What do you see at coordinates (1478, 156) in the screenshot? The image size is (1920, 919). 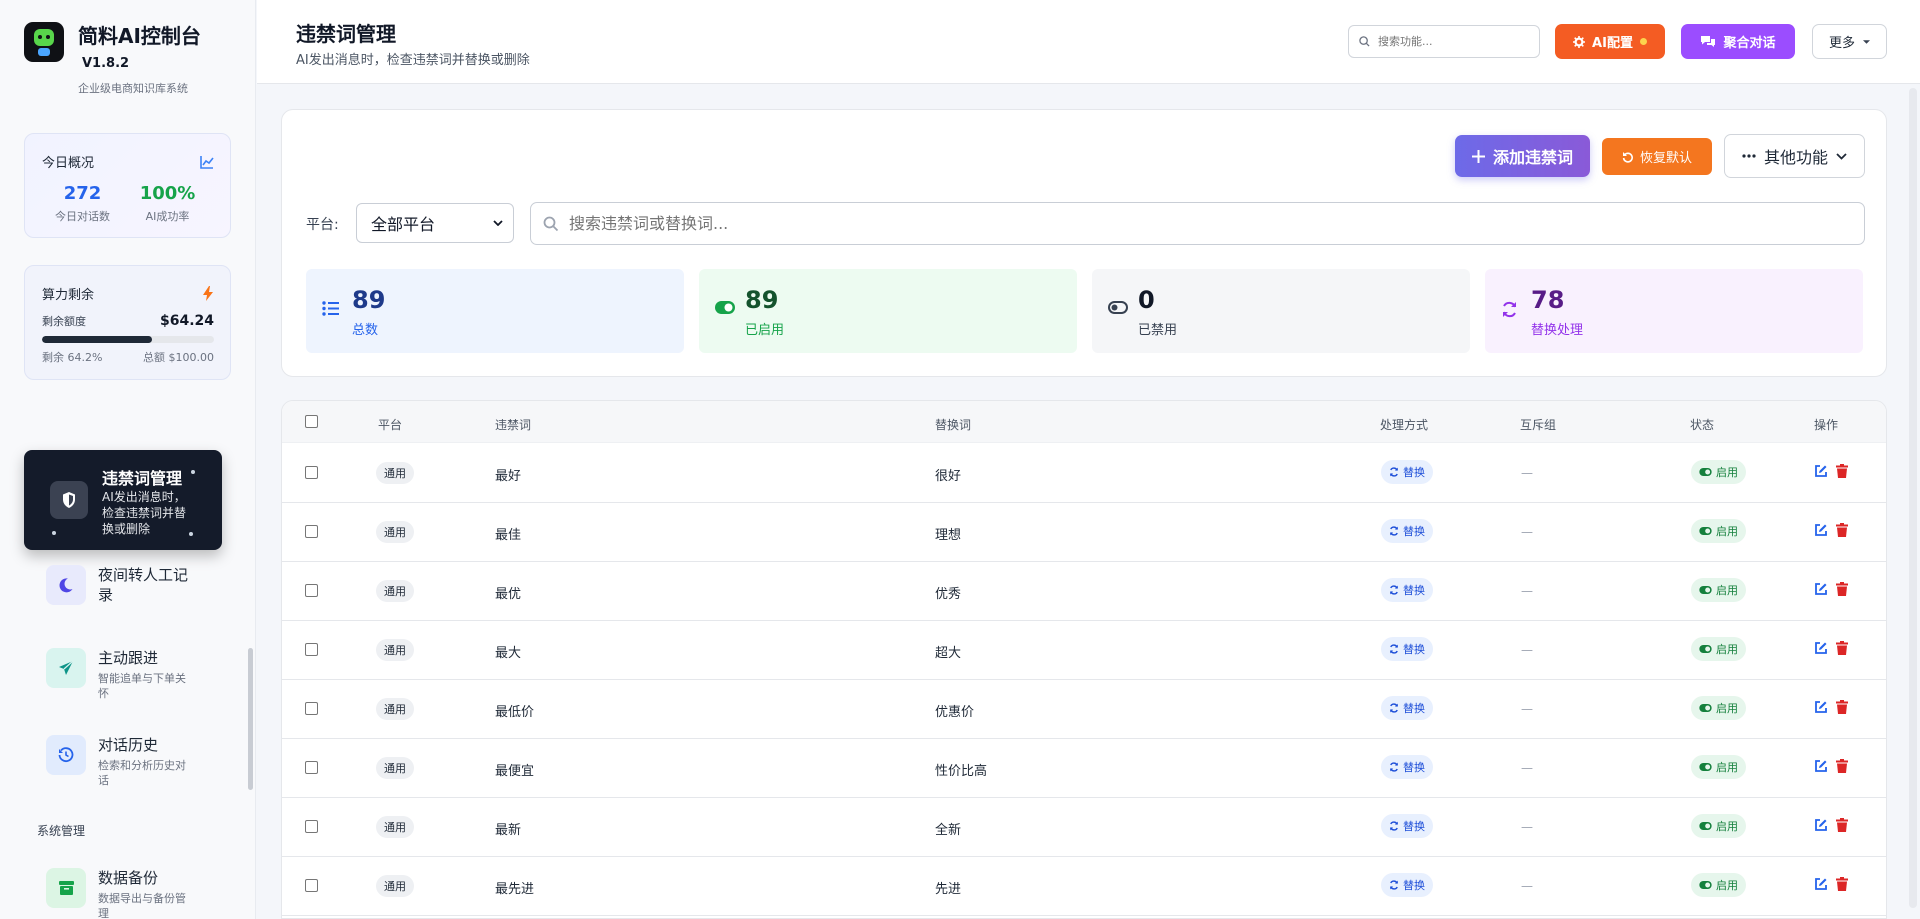 I see `plus-icon` at bounding box center [1478, 156].